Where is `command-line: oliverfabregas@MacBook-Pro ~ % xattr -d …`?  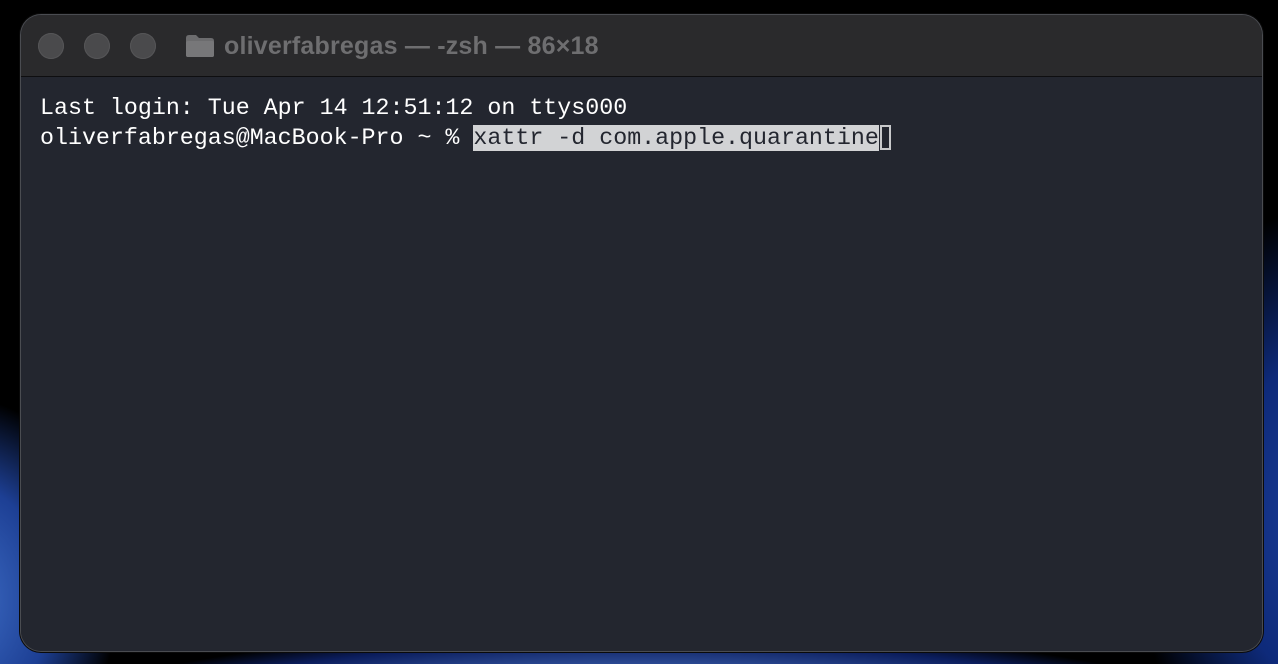 command-line: oliverfabregas@MacBook-Pro ~ % xattr -d … is located at coordinates (465, 138).